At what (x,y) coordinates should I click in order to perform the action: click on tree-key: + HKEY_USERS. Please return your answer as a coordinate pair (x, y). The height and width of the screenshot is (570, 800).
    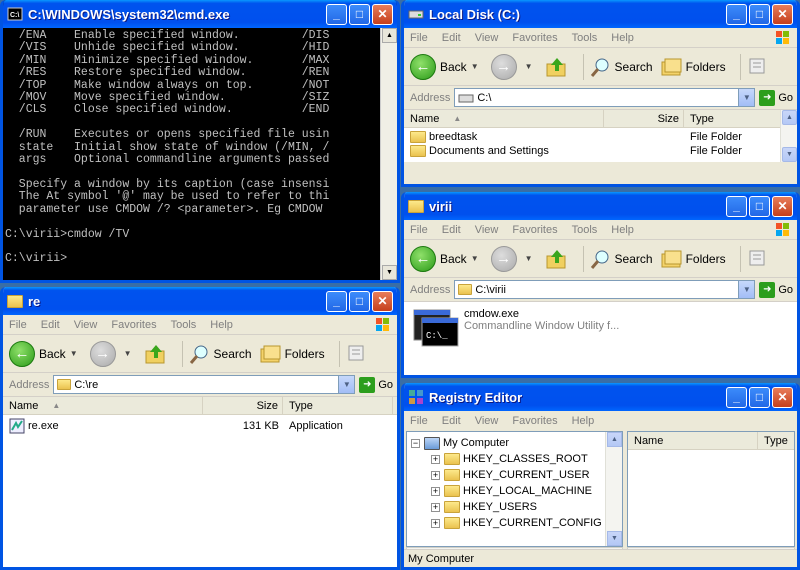
    Looking at the image, I should click on (526, 507).